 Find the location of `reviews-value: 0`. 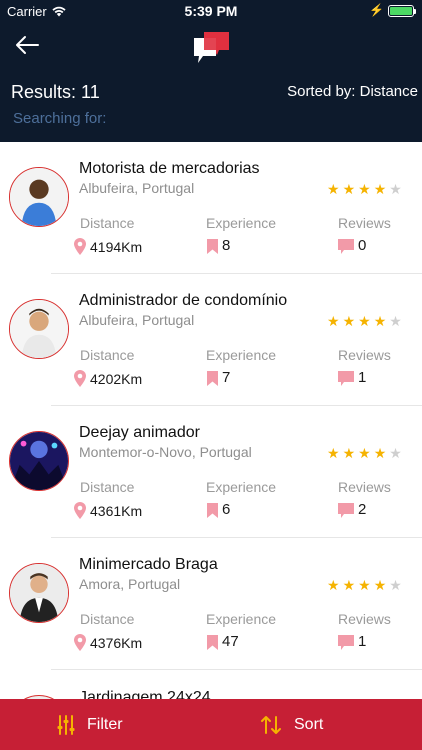

reviews-value: 0 is located at coordinates (352, 246).